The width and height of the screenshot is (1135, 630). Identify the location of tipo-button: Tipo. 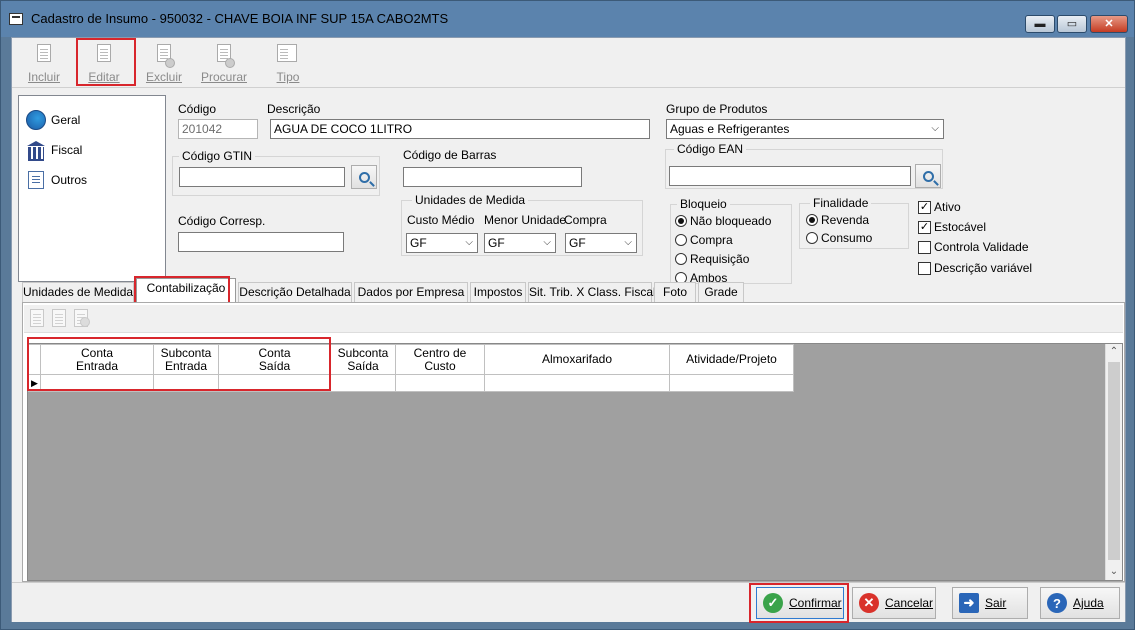
(288, 63).